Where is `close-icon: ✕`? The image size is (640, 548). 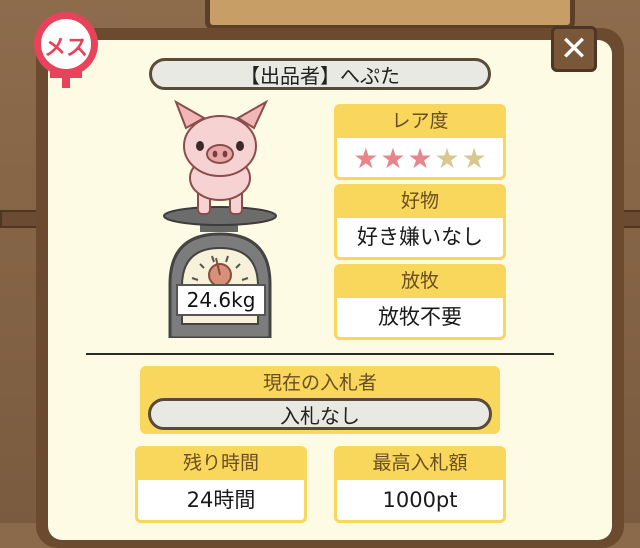 close-icon: ✕ is located at coordinates (574, 49).